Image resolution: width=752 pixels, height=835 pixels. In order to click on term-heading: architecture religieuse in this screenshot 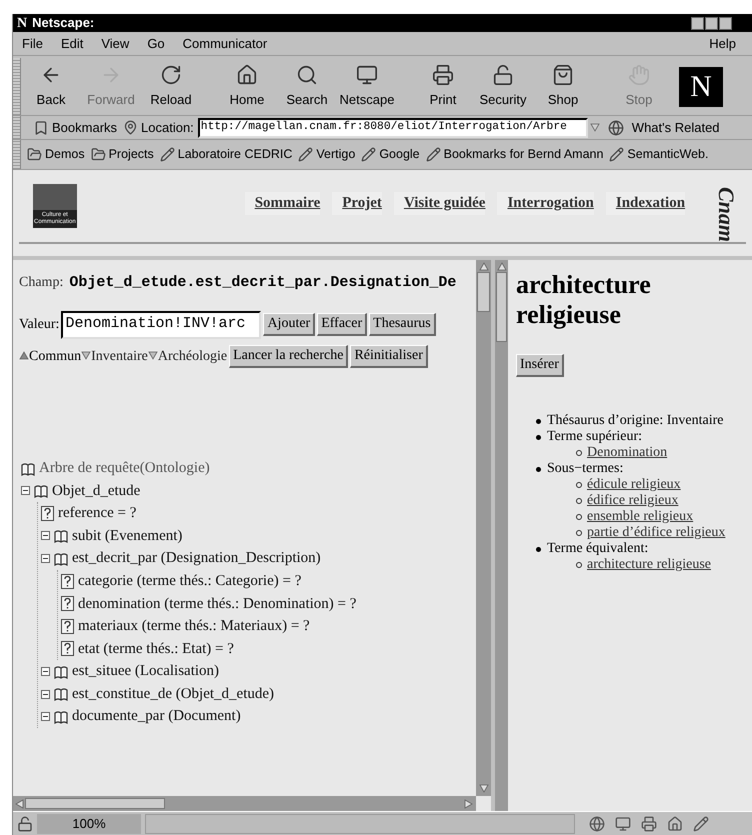, I will do `click(584, 300)`.